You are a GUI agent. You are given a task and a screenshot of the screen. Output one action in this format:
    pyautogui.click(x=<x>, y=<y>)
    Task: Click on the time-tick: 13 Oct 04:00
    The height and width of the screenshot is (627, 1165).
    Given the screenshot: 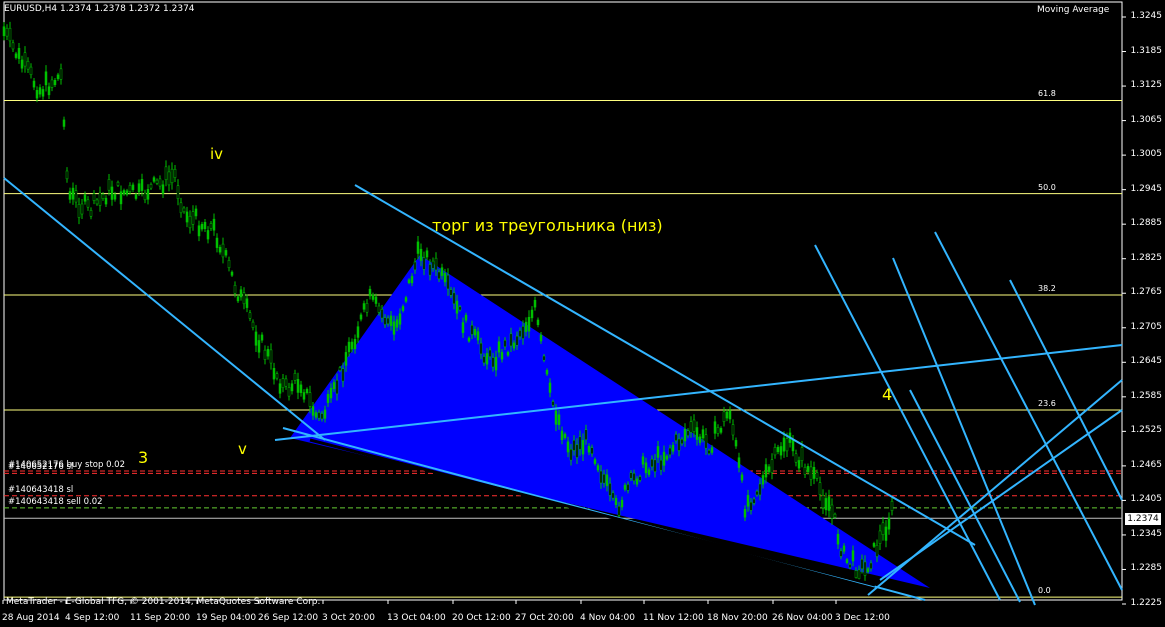 What is the action you would take?
    pyautogui.click(x=416, y=618)
    